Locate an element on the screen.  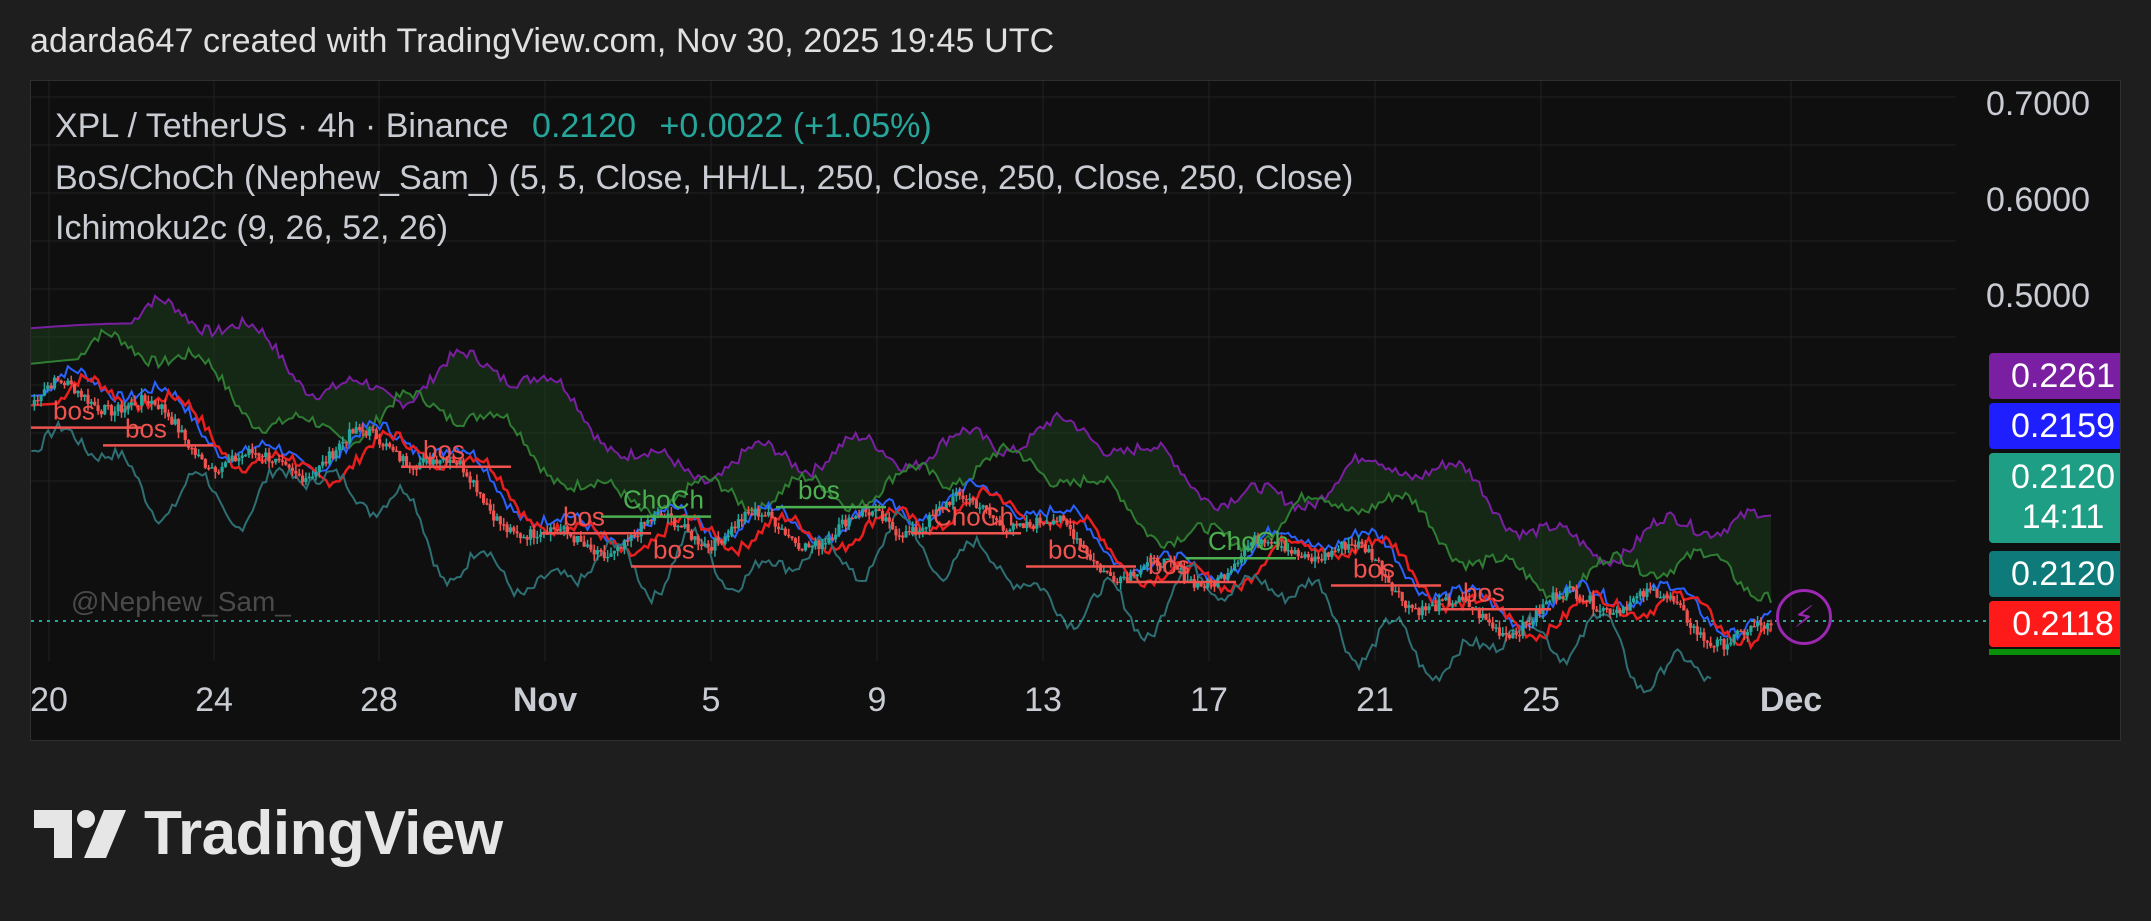
legend-ichimoku: Ichimoku2c (9, 26, 52, 26) is located at coordinates (251, 228).